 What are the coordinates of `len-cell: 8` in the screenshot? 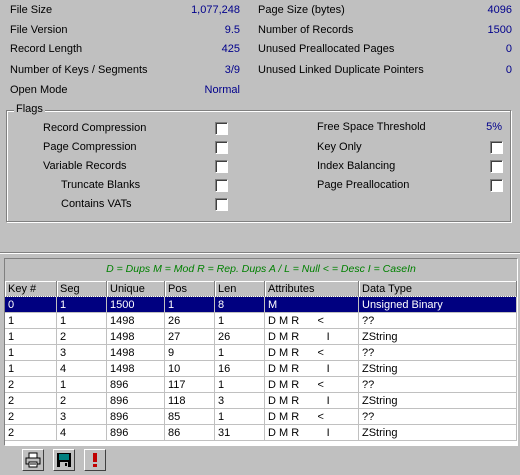 It's located at (240, 305).